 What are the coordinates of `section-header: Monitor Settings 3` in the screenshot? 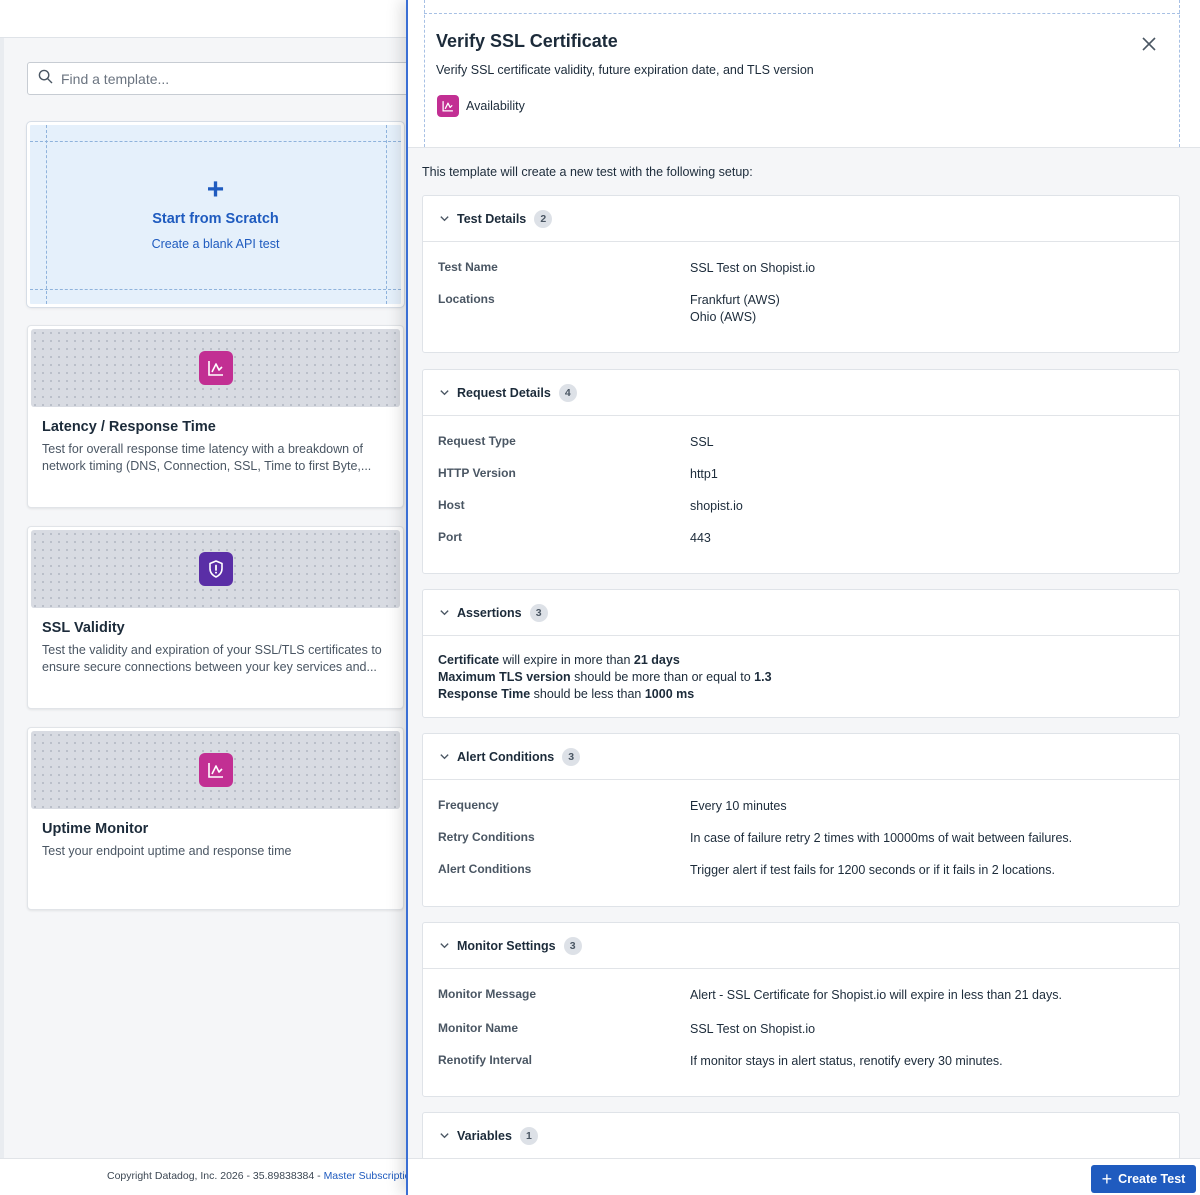 It's located at (801, 946).